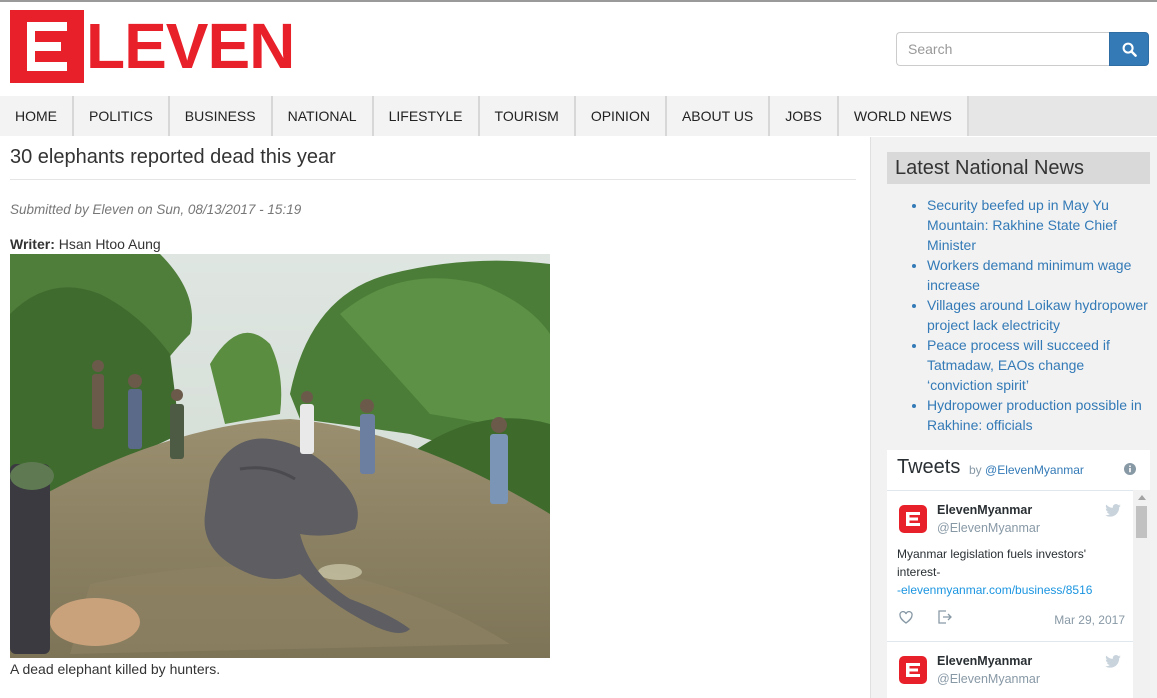  What do you see at coordinates (1141, 594) in the screenshot?
I see `tweets-scrollbar` at bounding box center [1141, 594].